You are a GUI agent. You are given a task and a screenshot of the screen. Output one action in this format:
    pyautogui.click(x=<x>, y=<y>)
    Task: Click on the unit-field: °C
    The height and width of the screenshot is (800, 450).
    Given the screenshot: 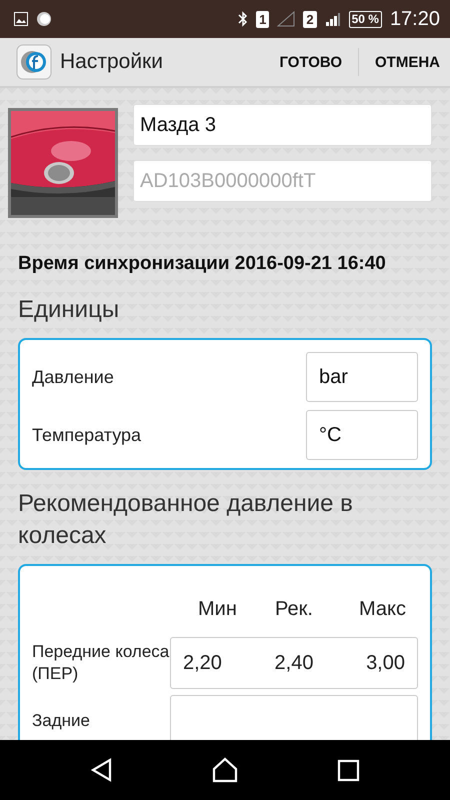 What is the action you would take?
    pyautogui.click(x=362, y=435)
    